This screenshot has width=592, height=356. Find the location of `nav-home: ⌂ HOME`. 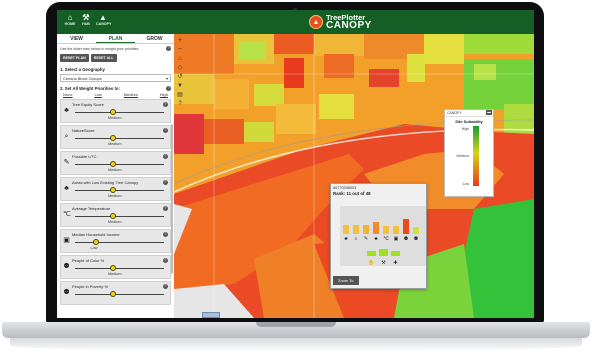

nav-home: ⌂ HOME is located at coordinates (70, 19).